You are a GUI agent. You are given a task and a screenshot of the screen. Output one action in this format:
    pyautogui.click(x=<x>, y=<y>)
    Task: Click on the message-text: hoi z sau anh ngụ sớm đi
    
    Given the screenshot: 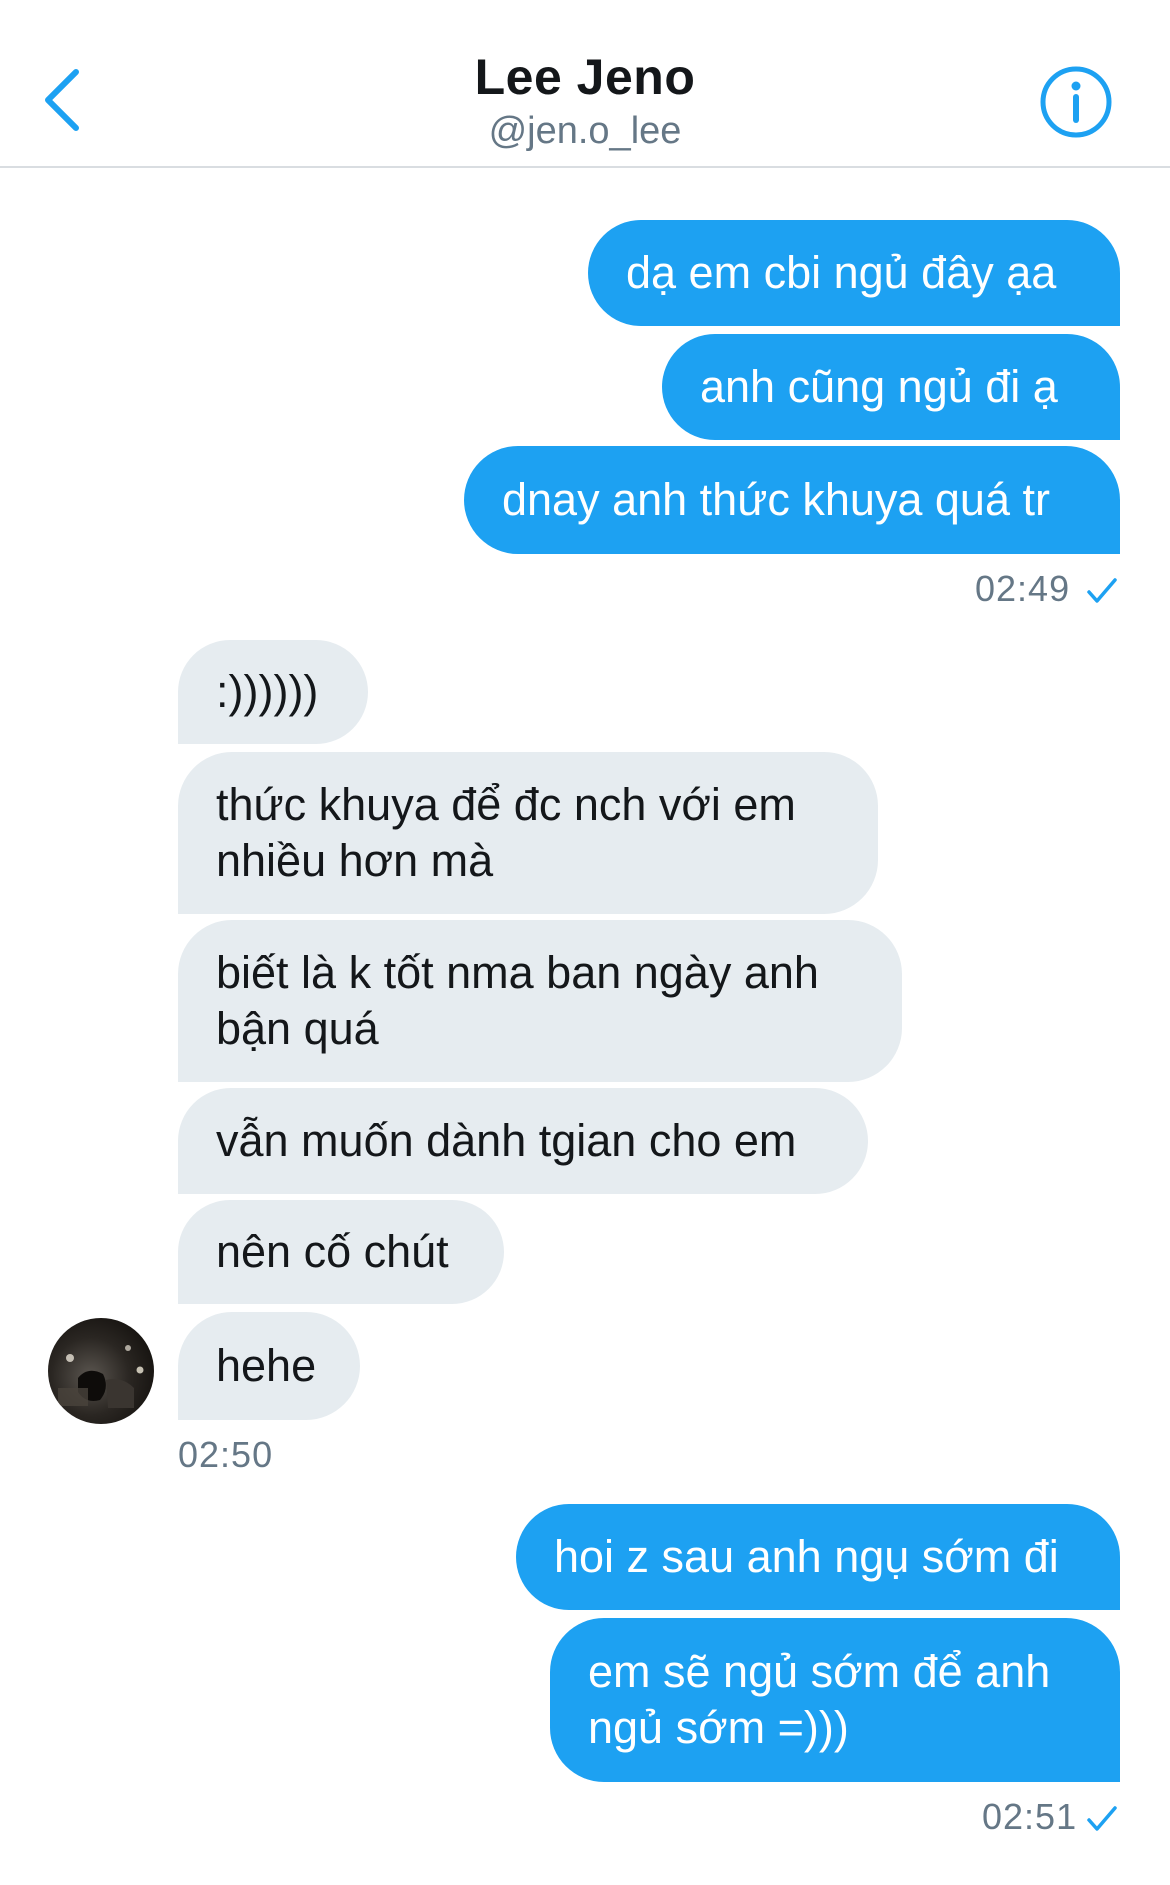 What is the action you would take?
    pyautogui.click(x=806, y=1556)
    